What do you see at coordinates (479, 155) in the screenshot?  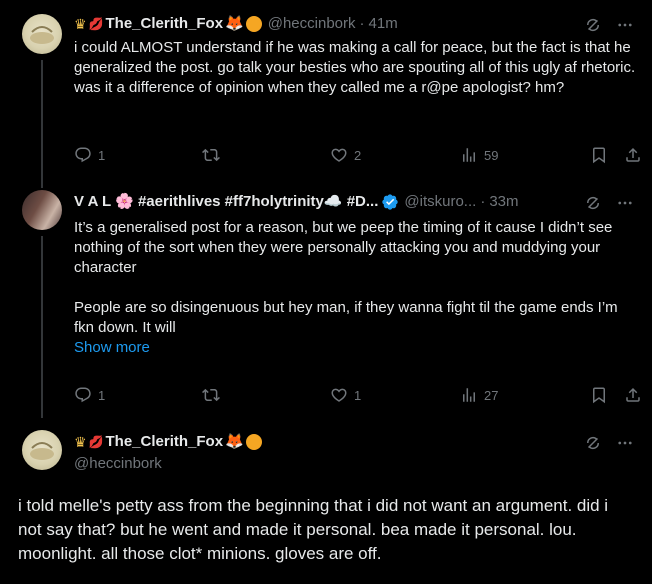 I see `views-button: 59` at bounding box center [479, 155].